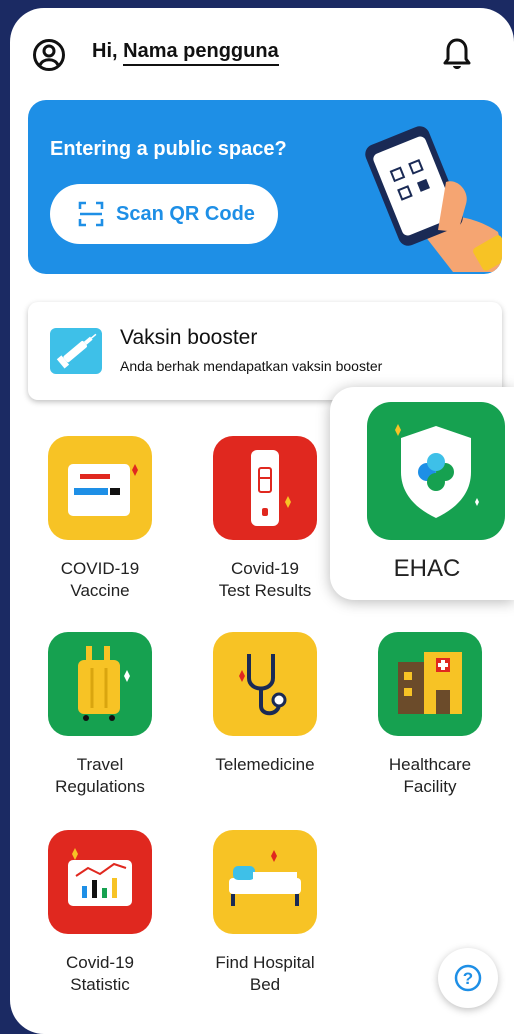 The width and height of the screenshot is (514, 1034). I want to click on vaccine-card-icon, so click(100, 488).